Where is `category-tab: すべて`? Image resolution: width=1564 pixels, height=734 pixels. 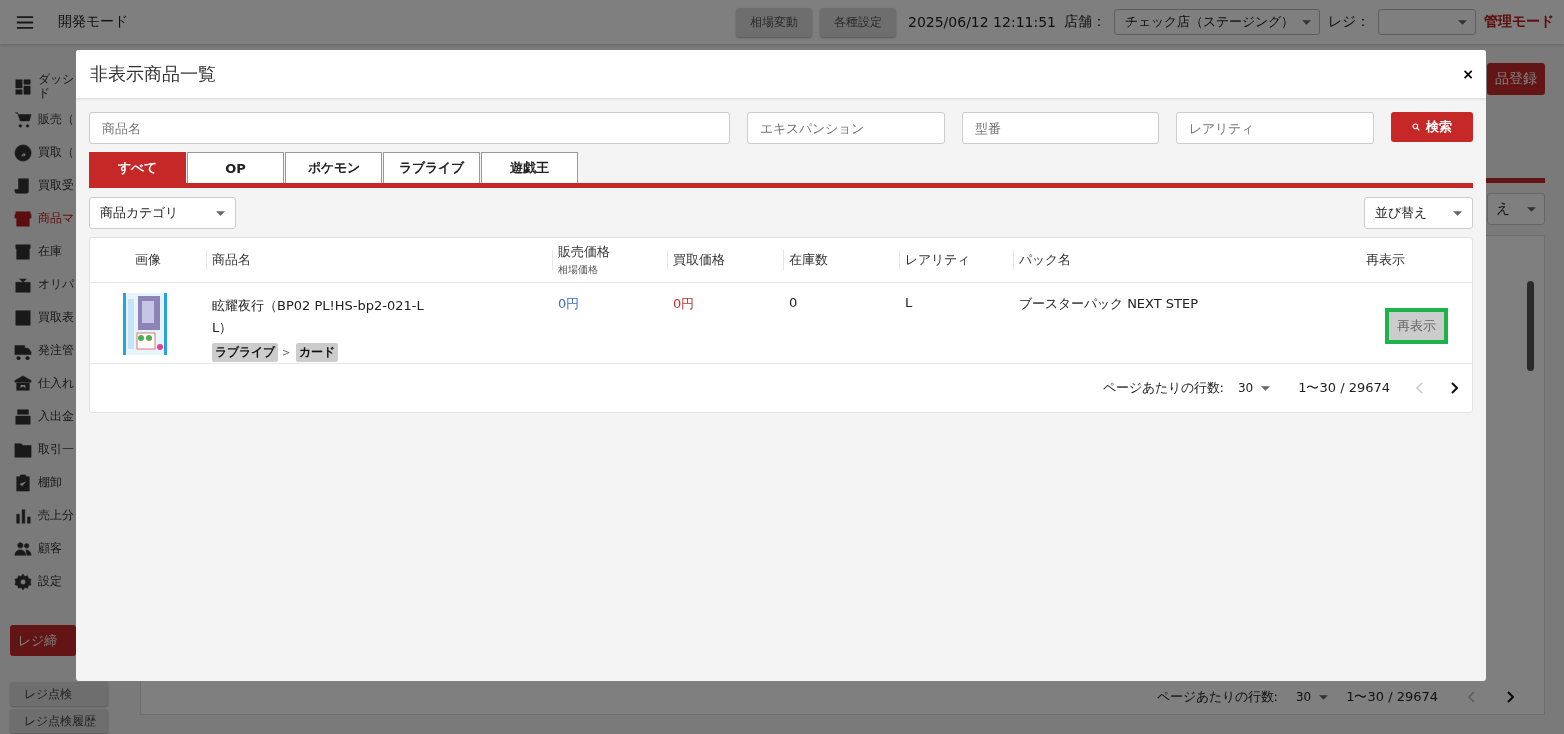 category-tab: すべて is located at coordinates (137, 167).